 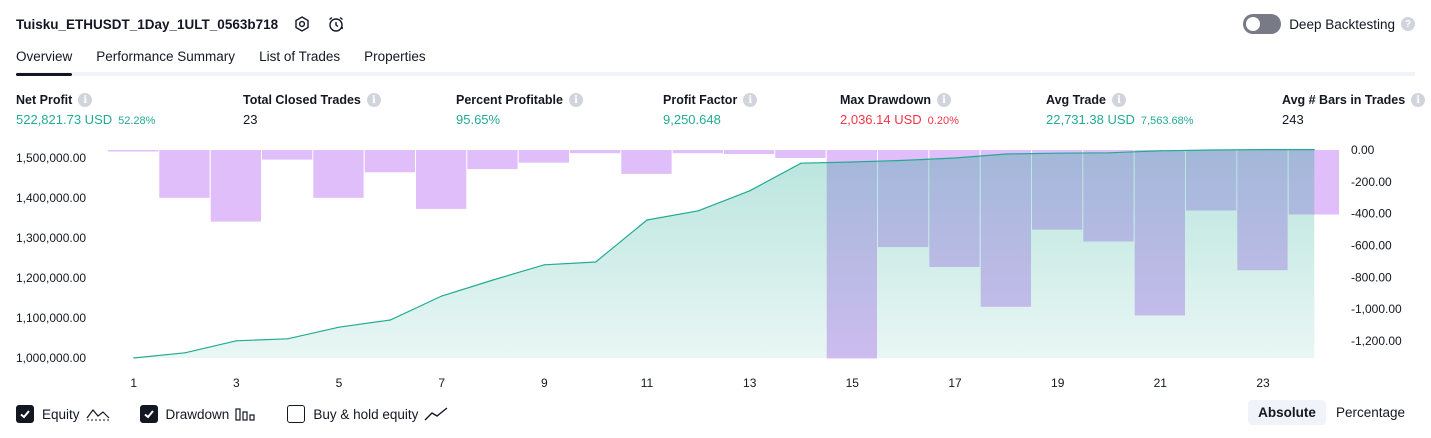 I want to click on right-axis-tick-label: -800.00, so click(x=1371, y=277).